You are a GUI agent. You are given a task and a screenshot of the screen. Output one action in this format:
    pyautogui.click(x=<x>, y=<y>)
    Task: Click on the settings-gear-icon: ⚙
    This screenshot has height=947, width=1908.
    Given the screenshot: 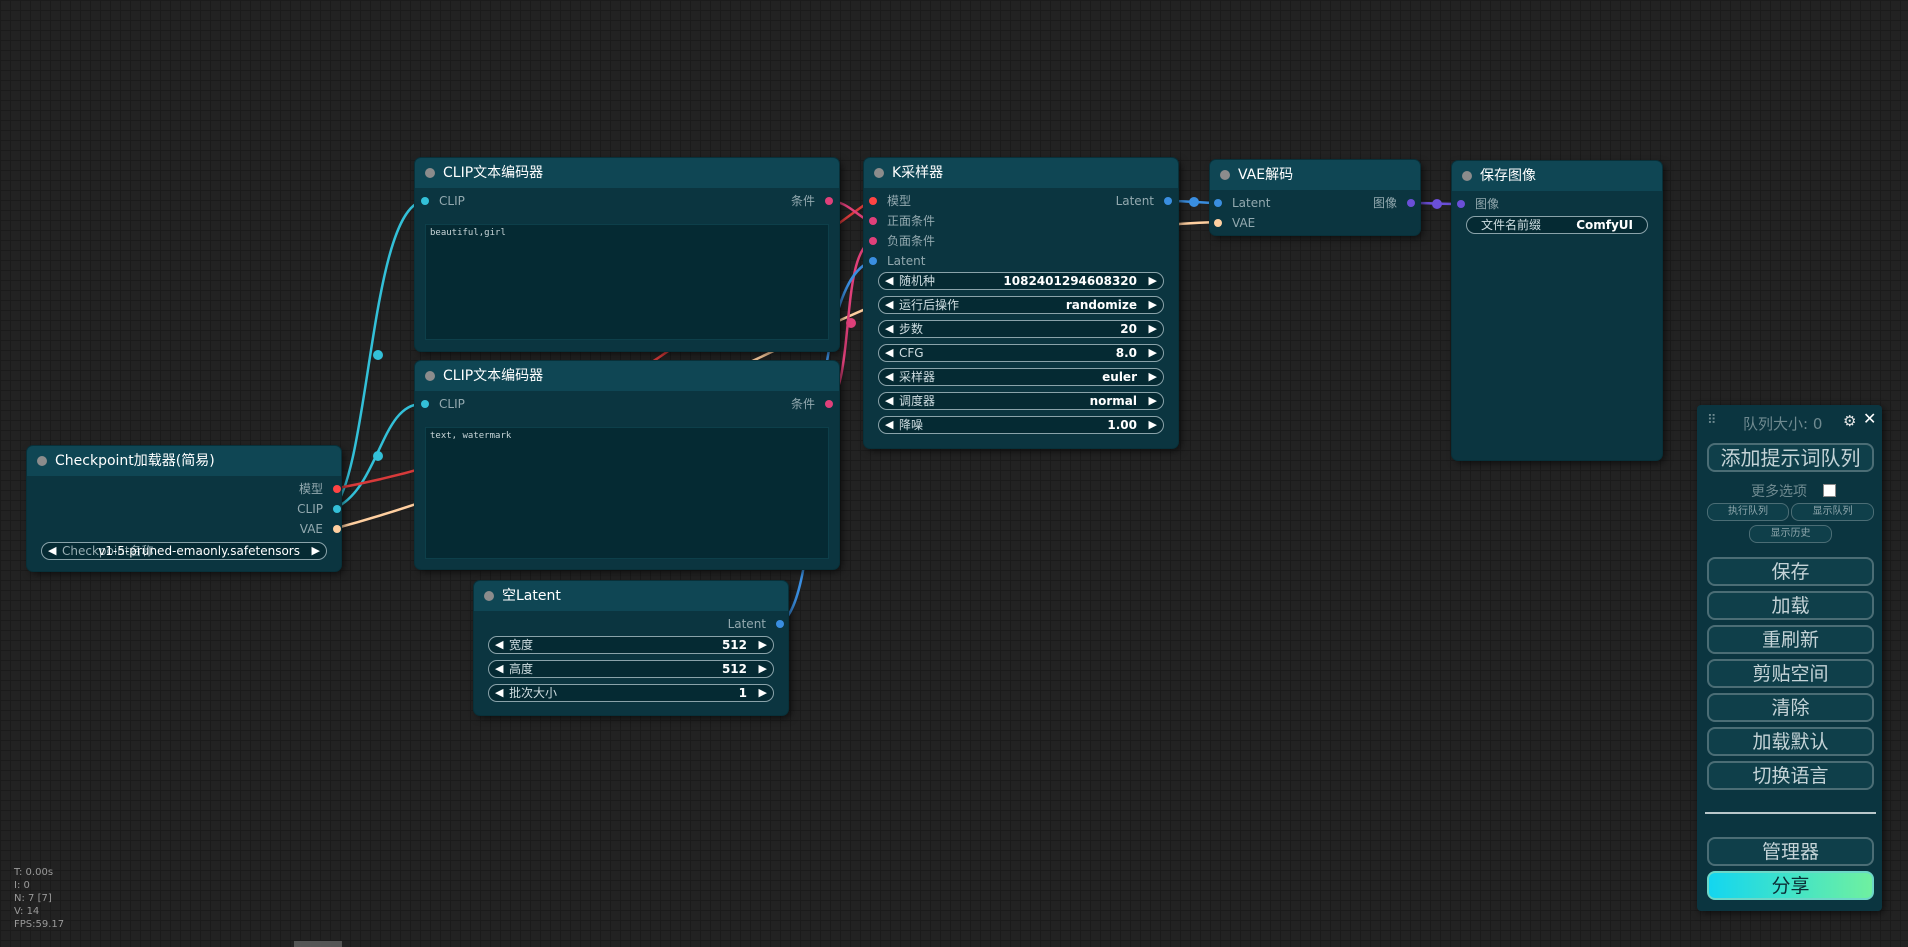 What is the action you would take?
    pyautogui.click(x=1849, y=421)
    